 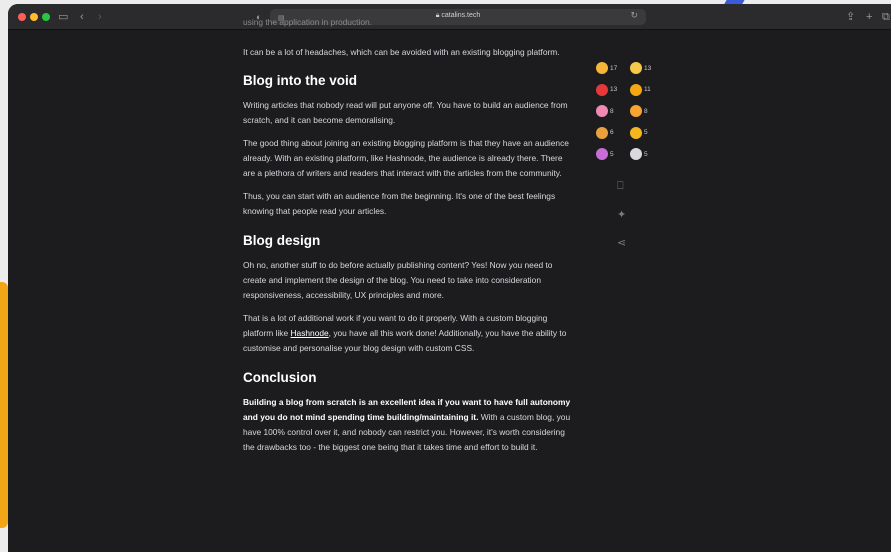 What do you see at coordinates (22, 17) in the screenshot?
I see `close-window-button` at bounding box center [22, 17].